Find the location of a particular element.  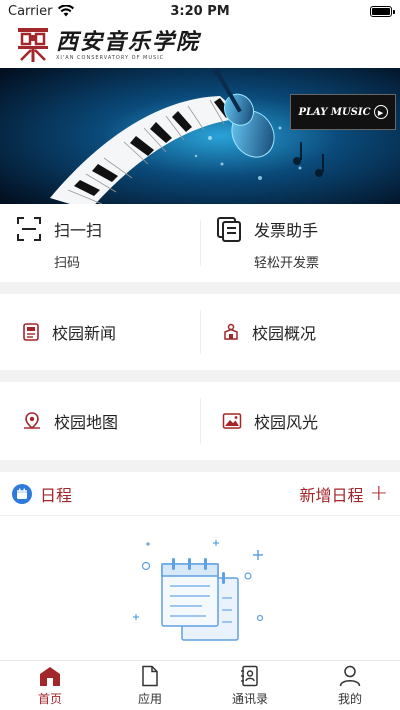

tab-mine: 我的 is located at coordinates (350, 685).